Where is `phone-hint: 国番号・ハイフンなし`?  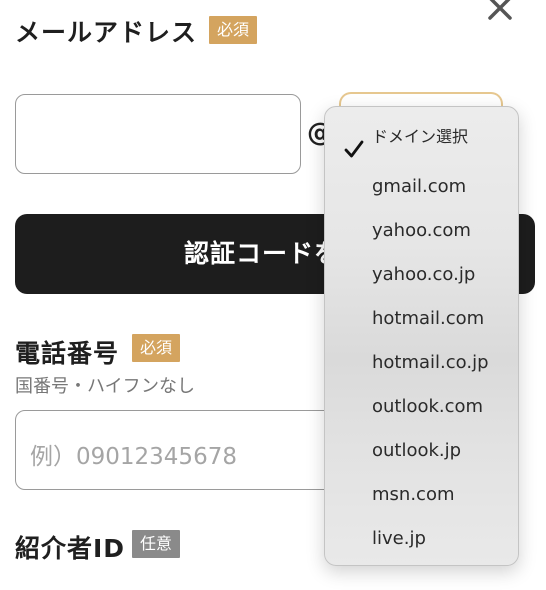 phone-hint: 国番号・ハイフンなし is located at coordinates (105, 386).